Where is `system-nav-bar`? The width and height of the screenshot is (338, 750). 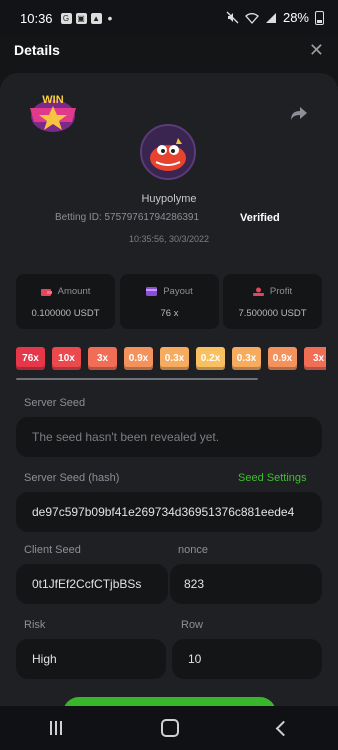 system-nav-bar is located at coordinates (169, 728).